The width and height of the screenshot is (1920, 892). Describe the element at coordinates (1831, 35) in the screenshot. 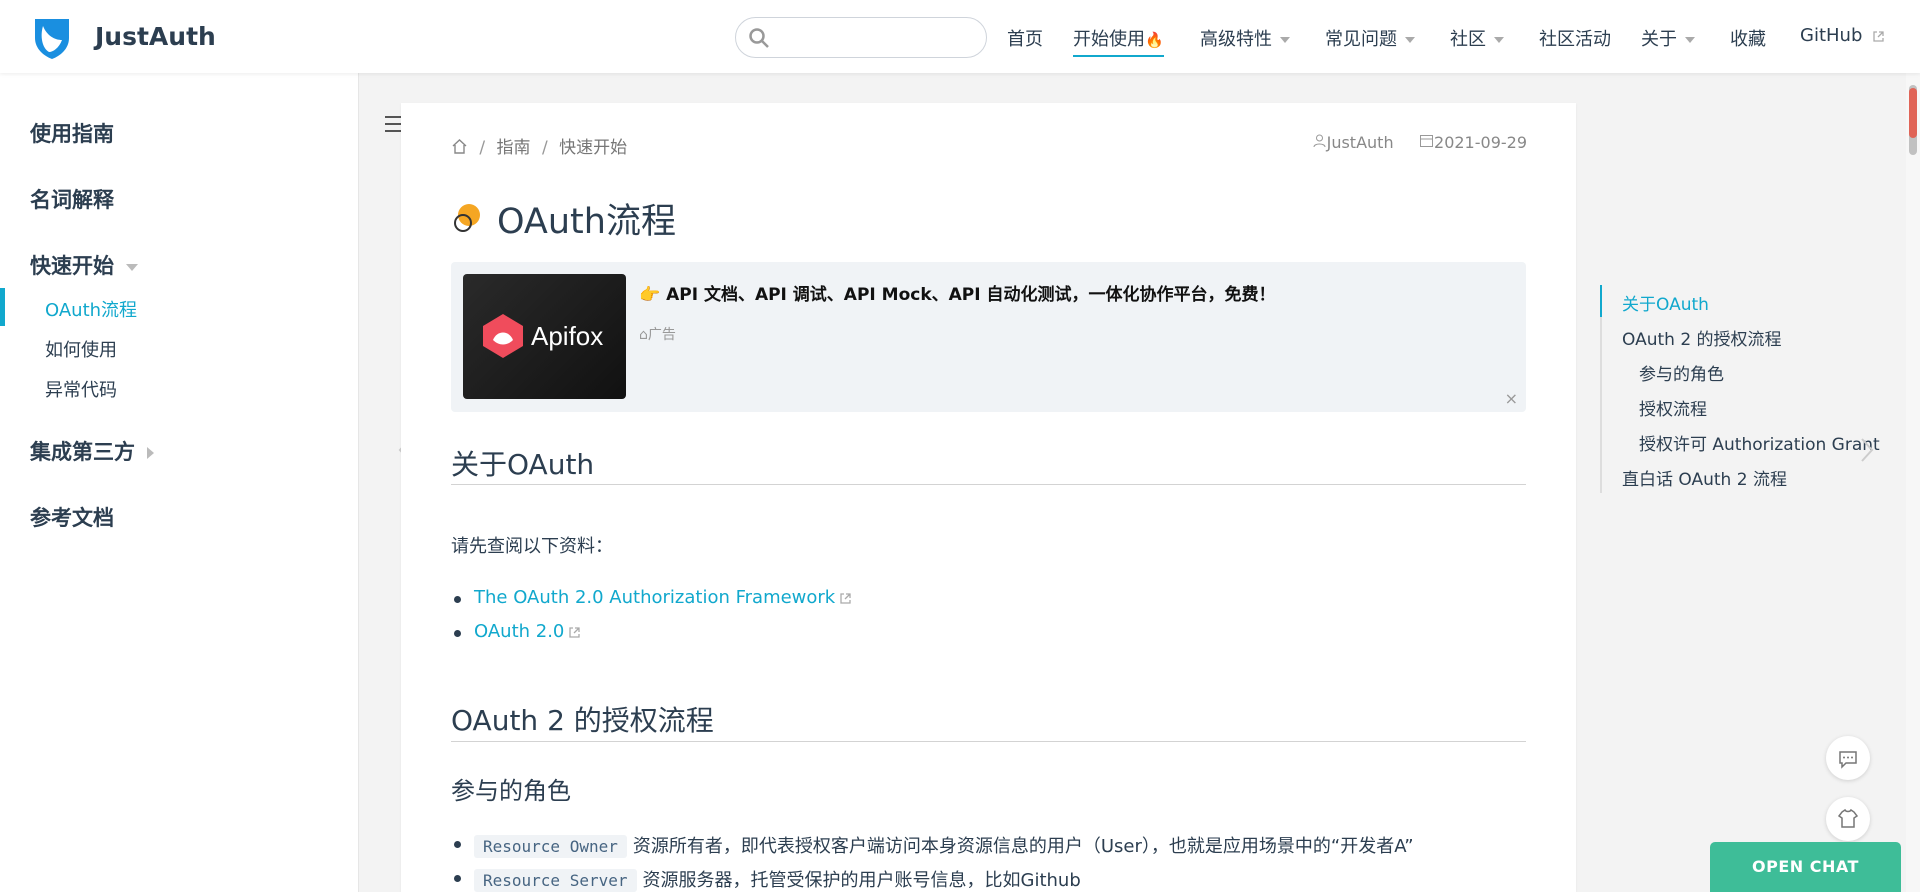

I see `nav-github-label: GitHub` at that location.